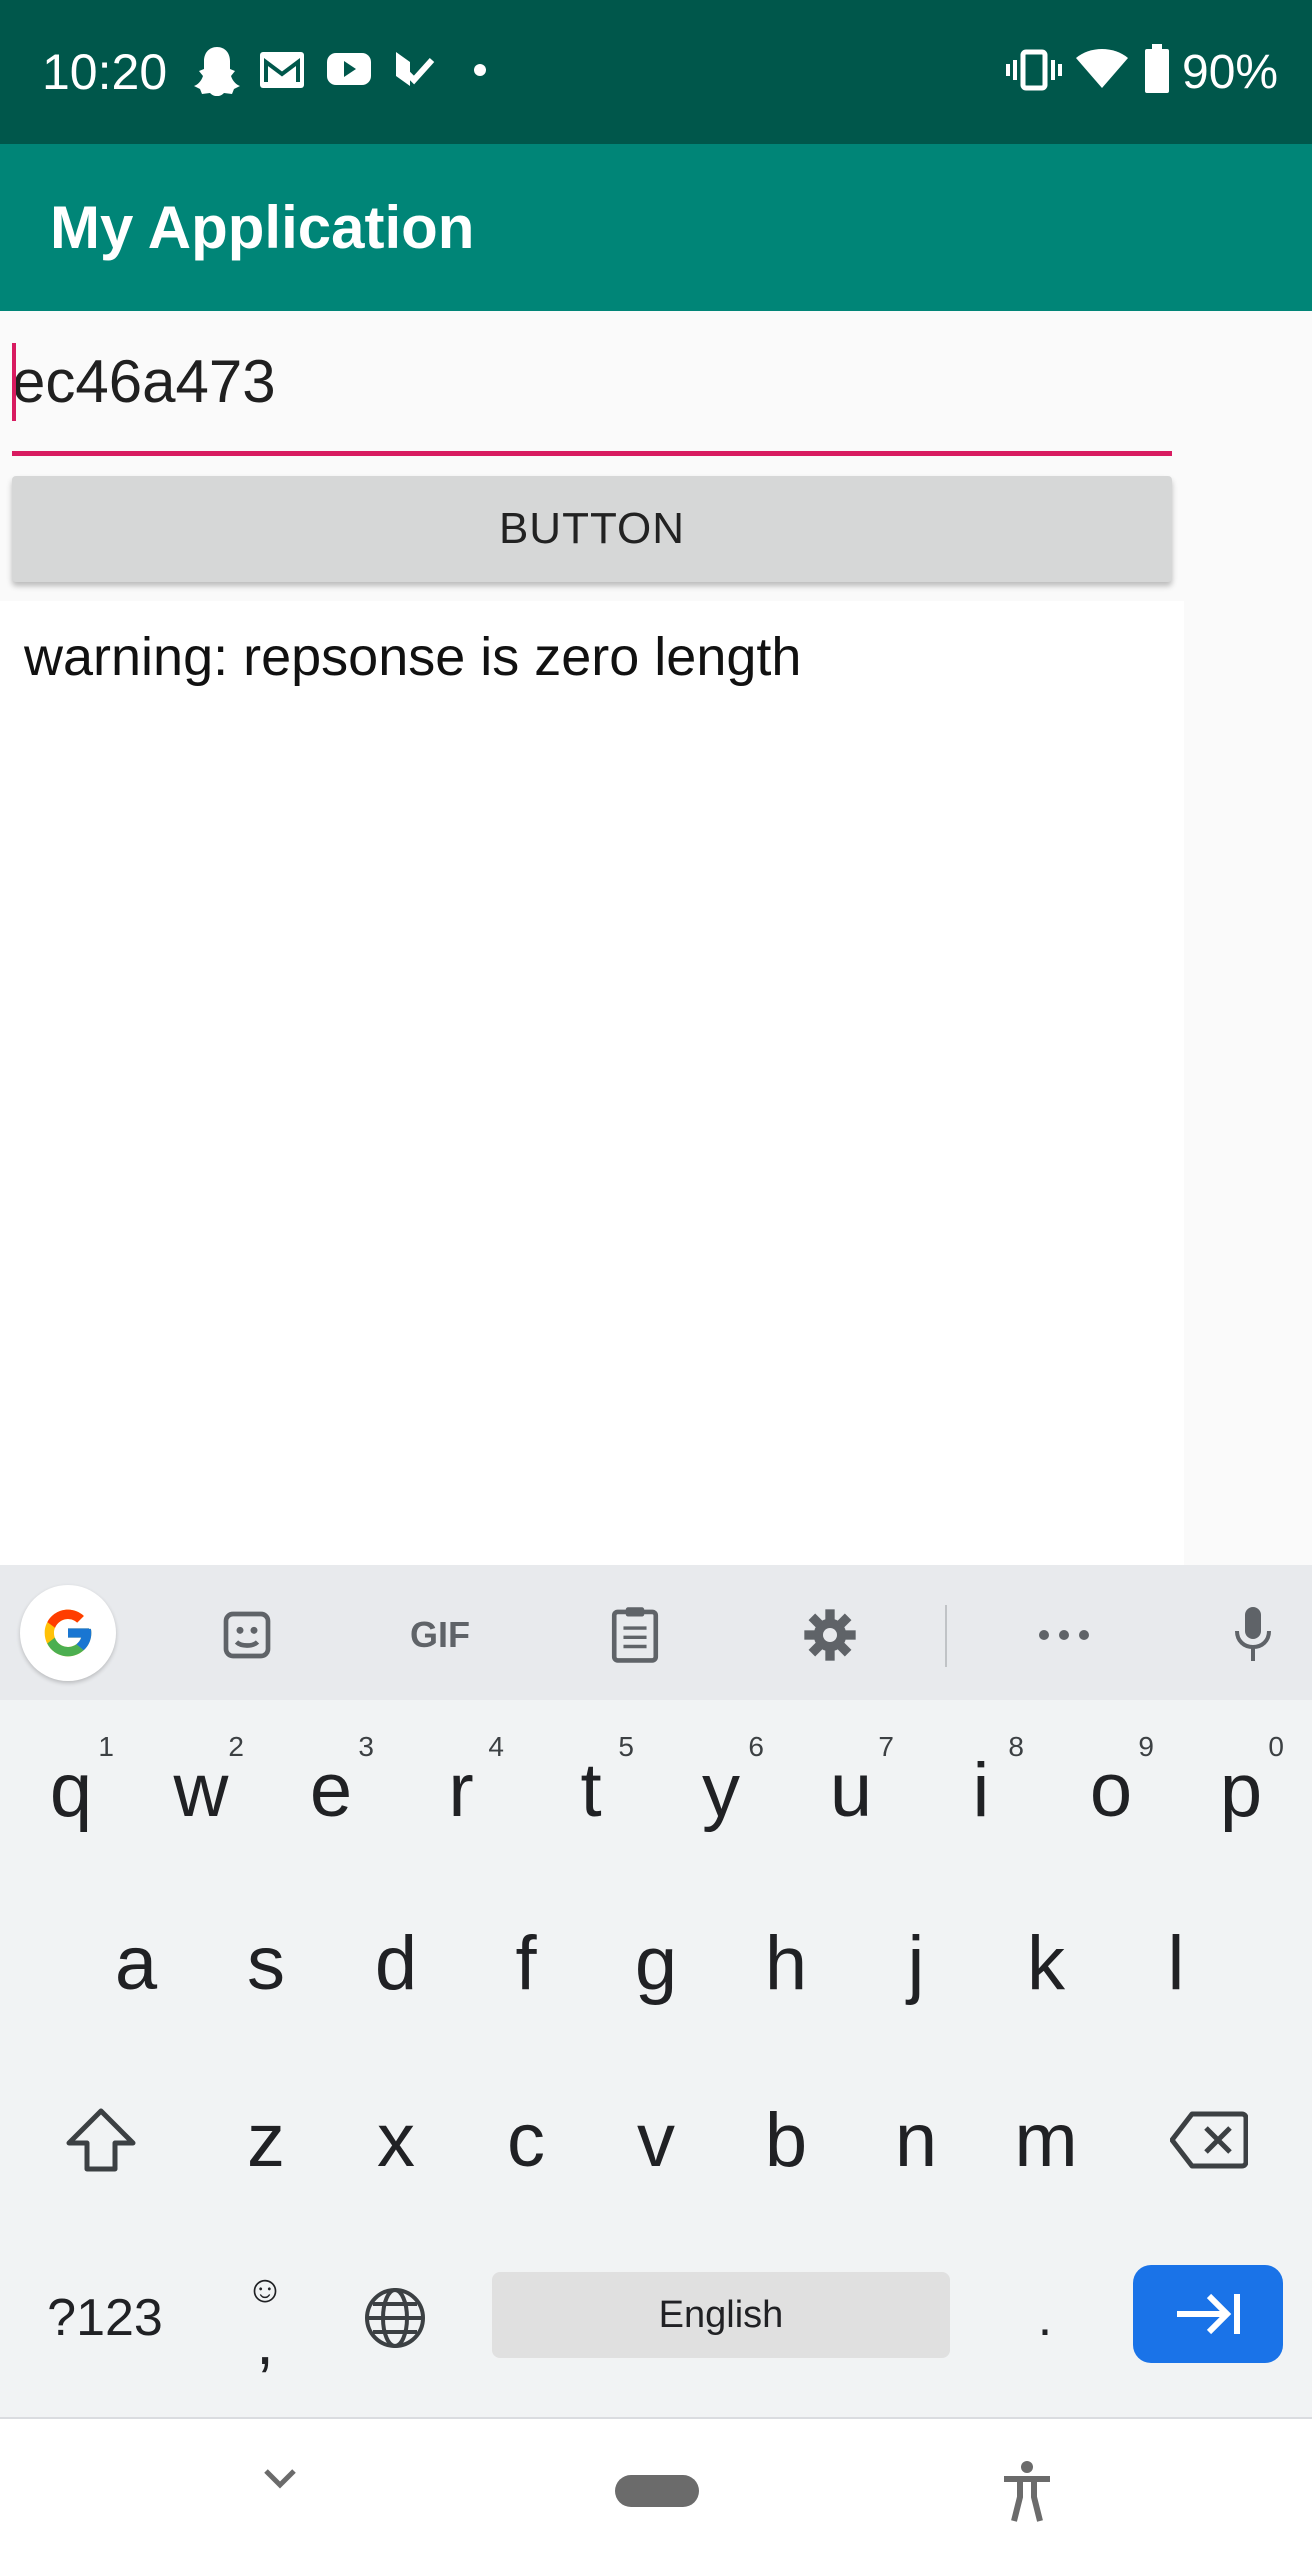 The width and height of the screenshot is (1312, 2562). Describe the element at coordinates (592, 394) in the screenshot. I see `text-input: ec46a473` at that location.